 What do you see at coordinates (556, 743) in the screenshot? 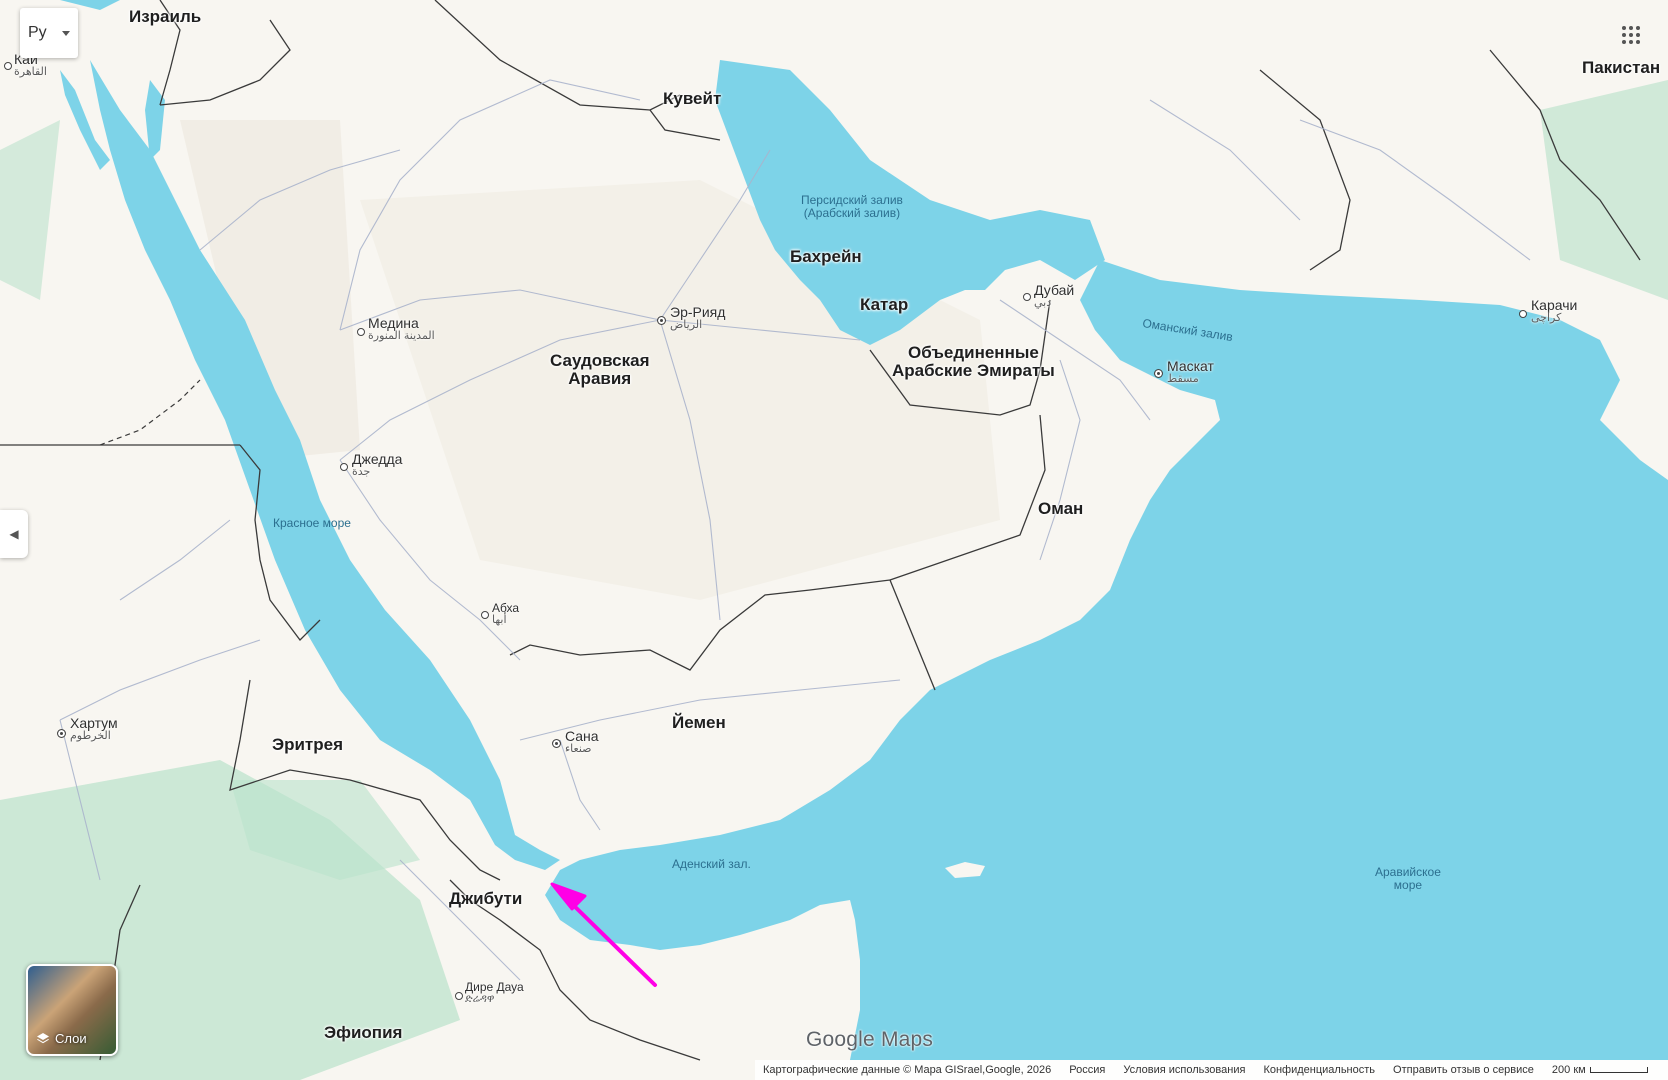
I see `city-dot-sanaa` at bounding box center [556, 743].